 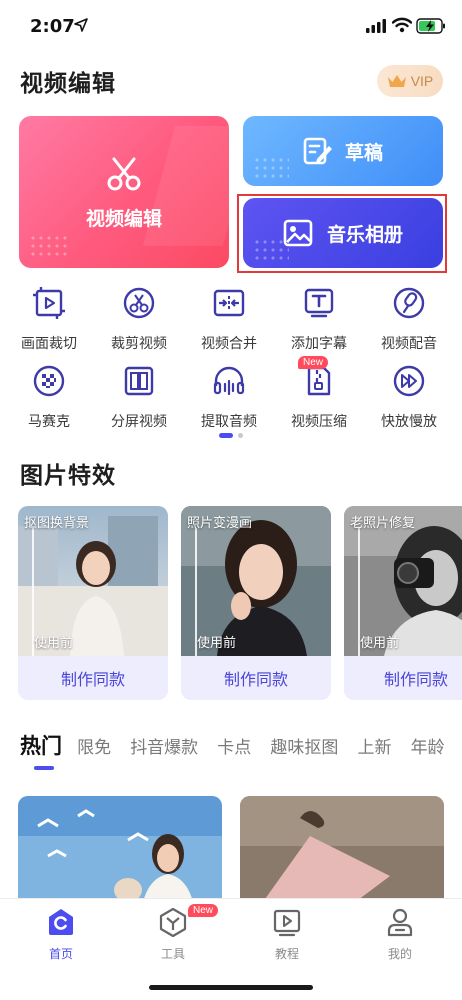 What do you see at coordinates (317, 151) in the screenshot?
I see `draft-edit-icon` at bounding box center [317, 151].